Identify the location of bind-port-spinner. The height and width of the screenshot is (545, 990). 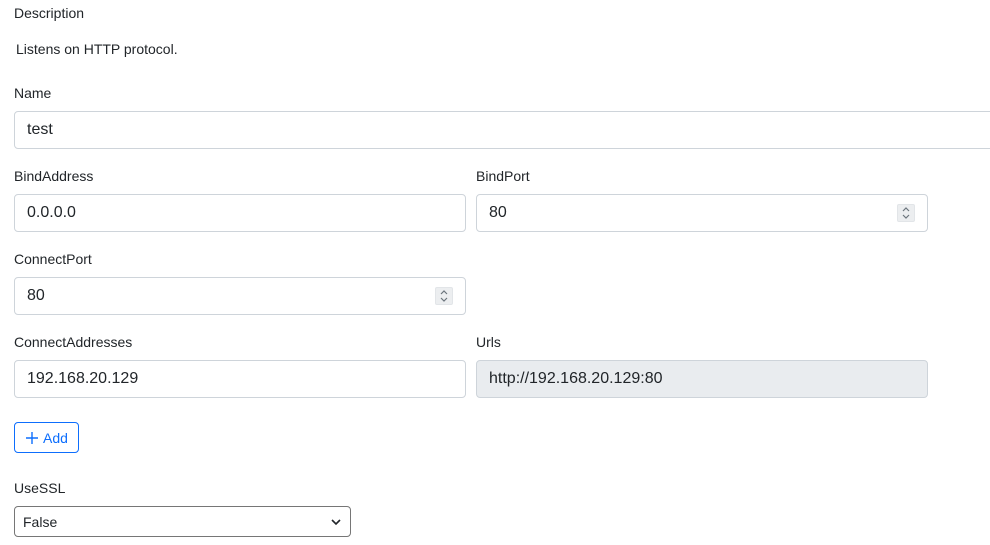
(906, 213).